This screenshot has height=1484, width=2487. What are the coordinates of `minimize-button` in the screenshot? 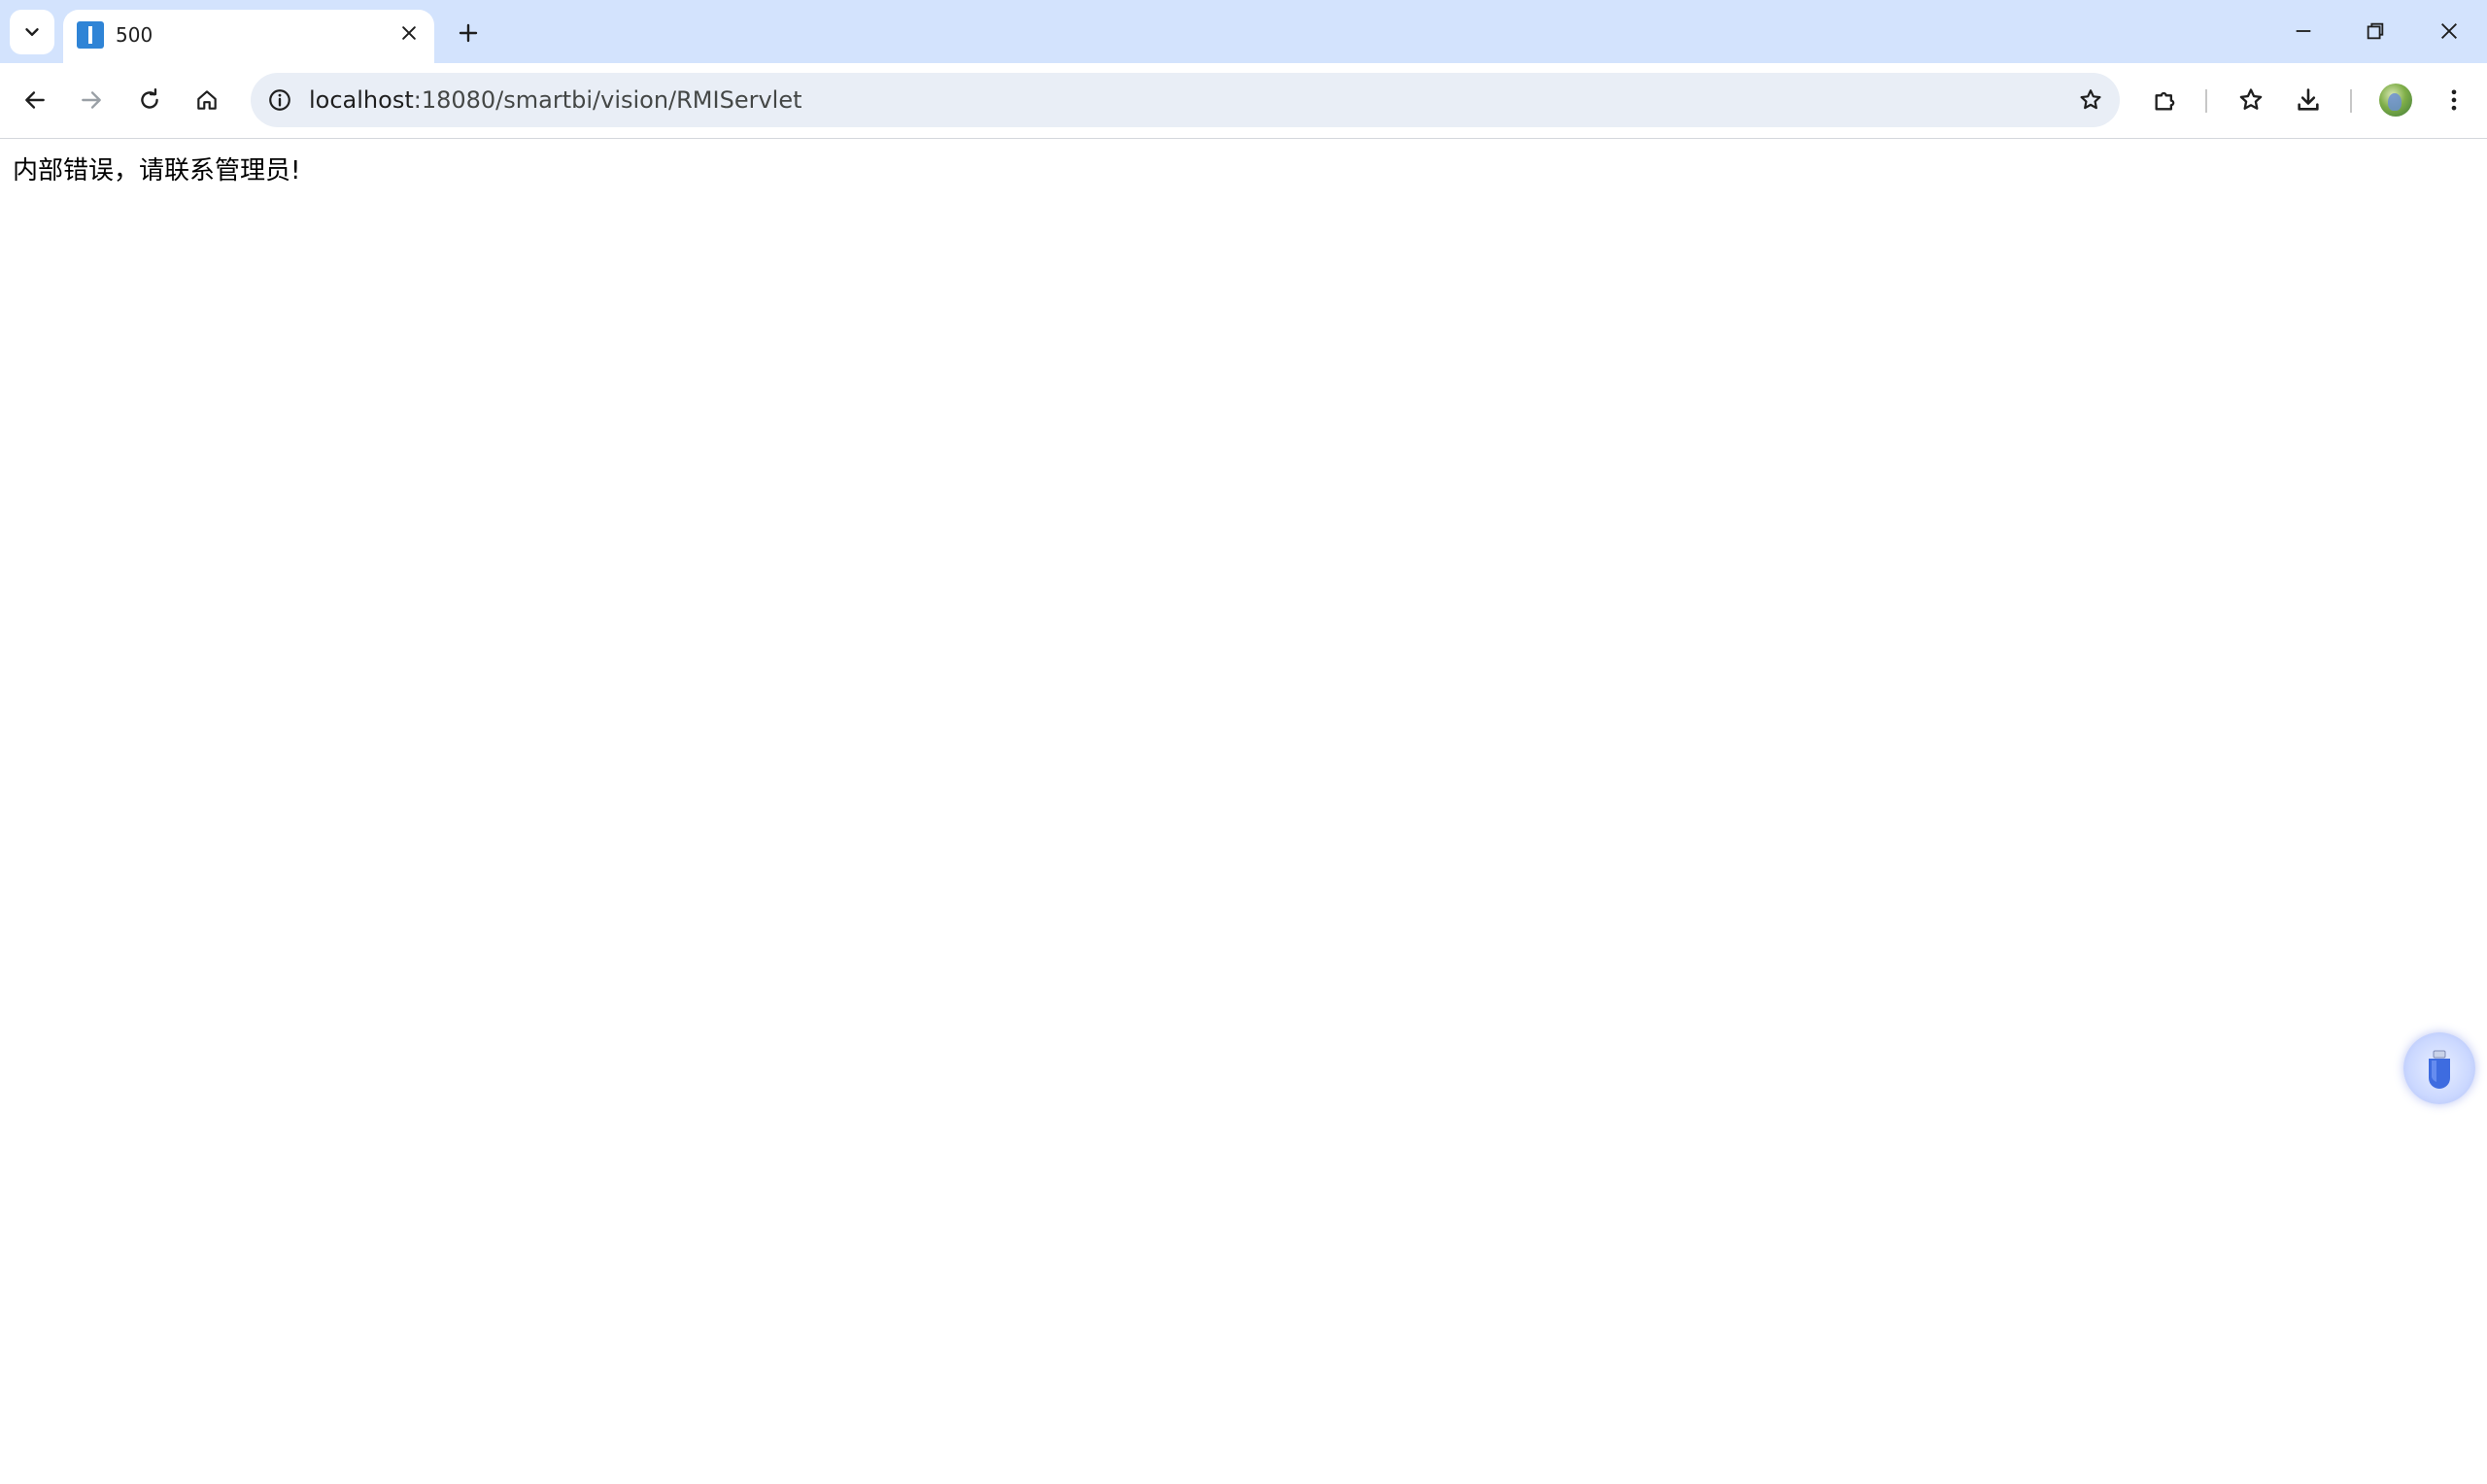 It's located at (2303, 31).